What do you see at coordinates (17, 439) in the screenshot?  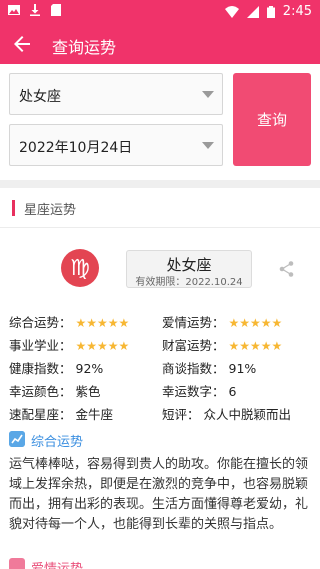 I see `chart-icon` at bounding box center [17, 439].